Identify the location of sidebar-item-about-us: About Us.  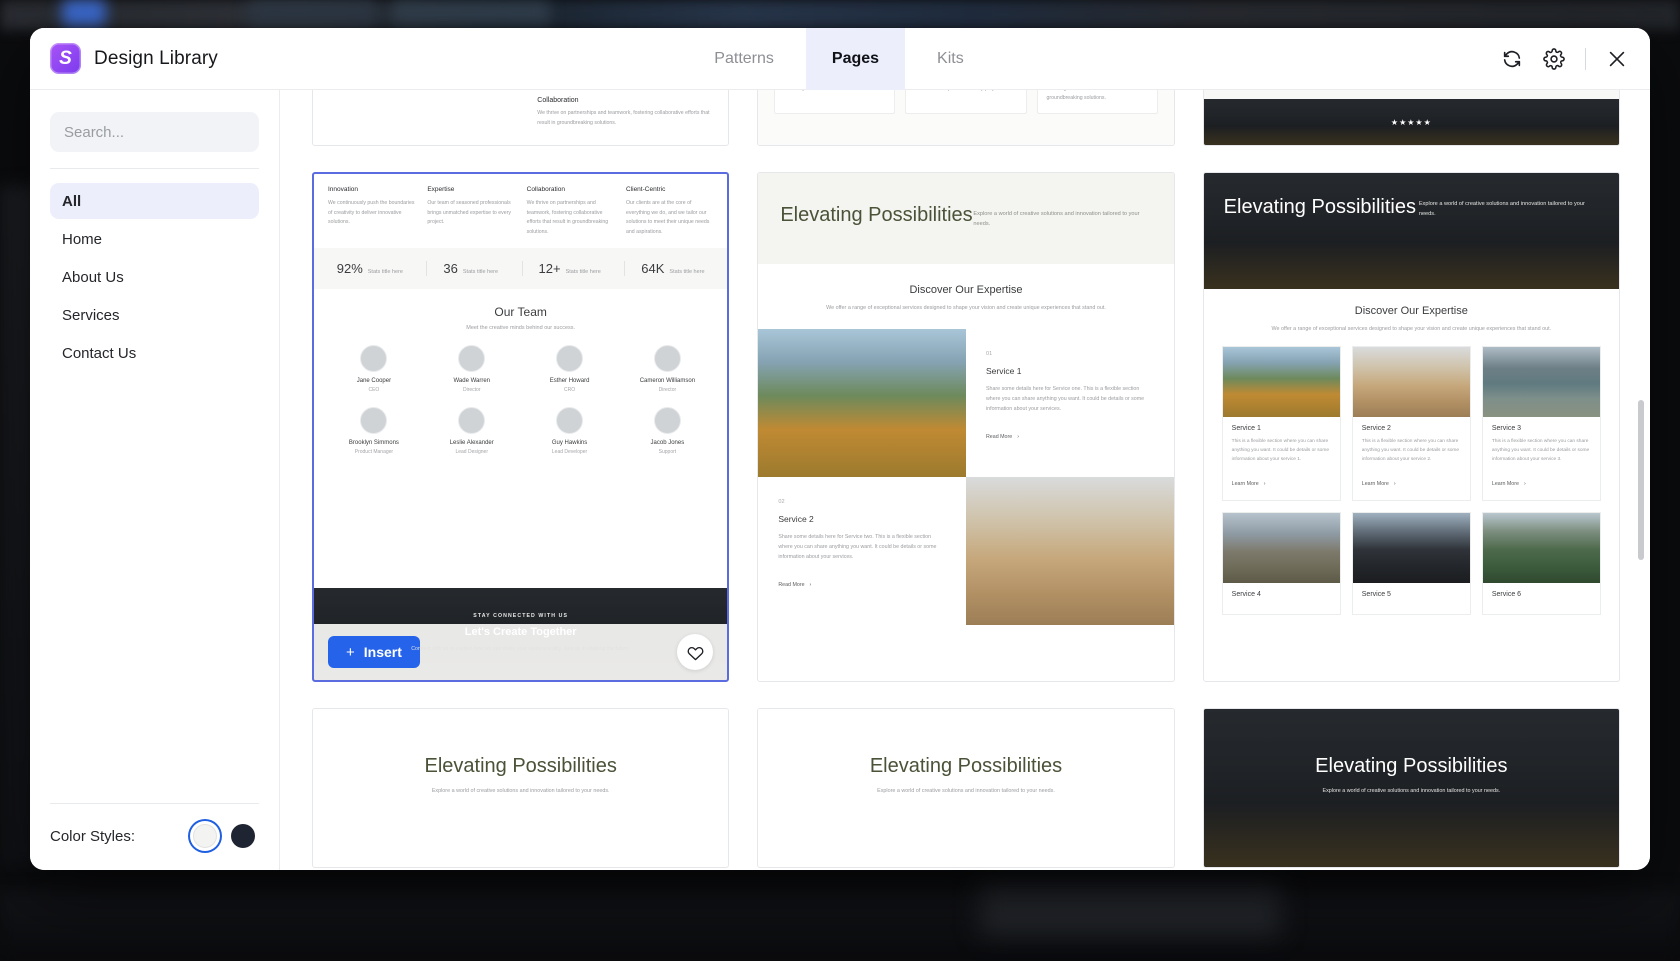
(154, 277).